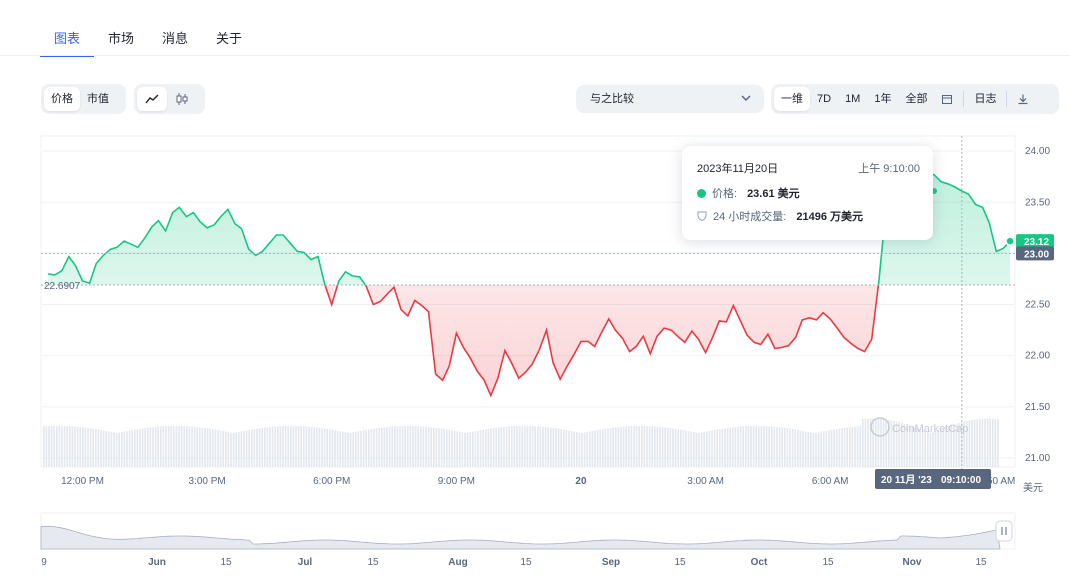 This screenshot has height=585, width=1070. What do you see at coordinates (207, 481) in the screenshot?
I see `x-tick-label: 3:00 PM` at bounding box center [207, 481].